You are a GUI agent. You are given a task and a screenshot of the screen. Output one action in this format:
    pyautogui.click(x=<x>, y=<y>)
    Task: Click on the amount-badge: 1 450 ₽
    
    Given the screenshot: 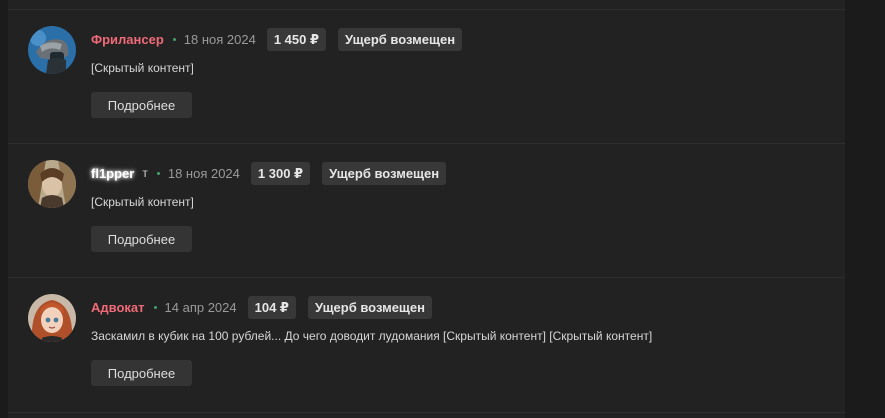 What is the action you would take?
    pyautogui.click(x=296, y=39)
    